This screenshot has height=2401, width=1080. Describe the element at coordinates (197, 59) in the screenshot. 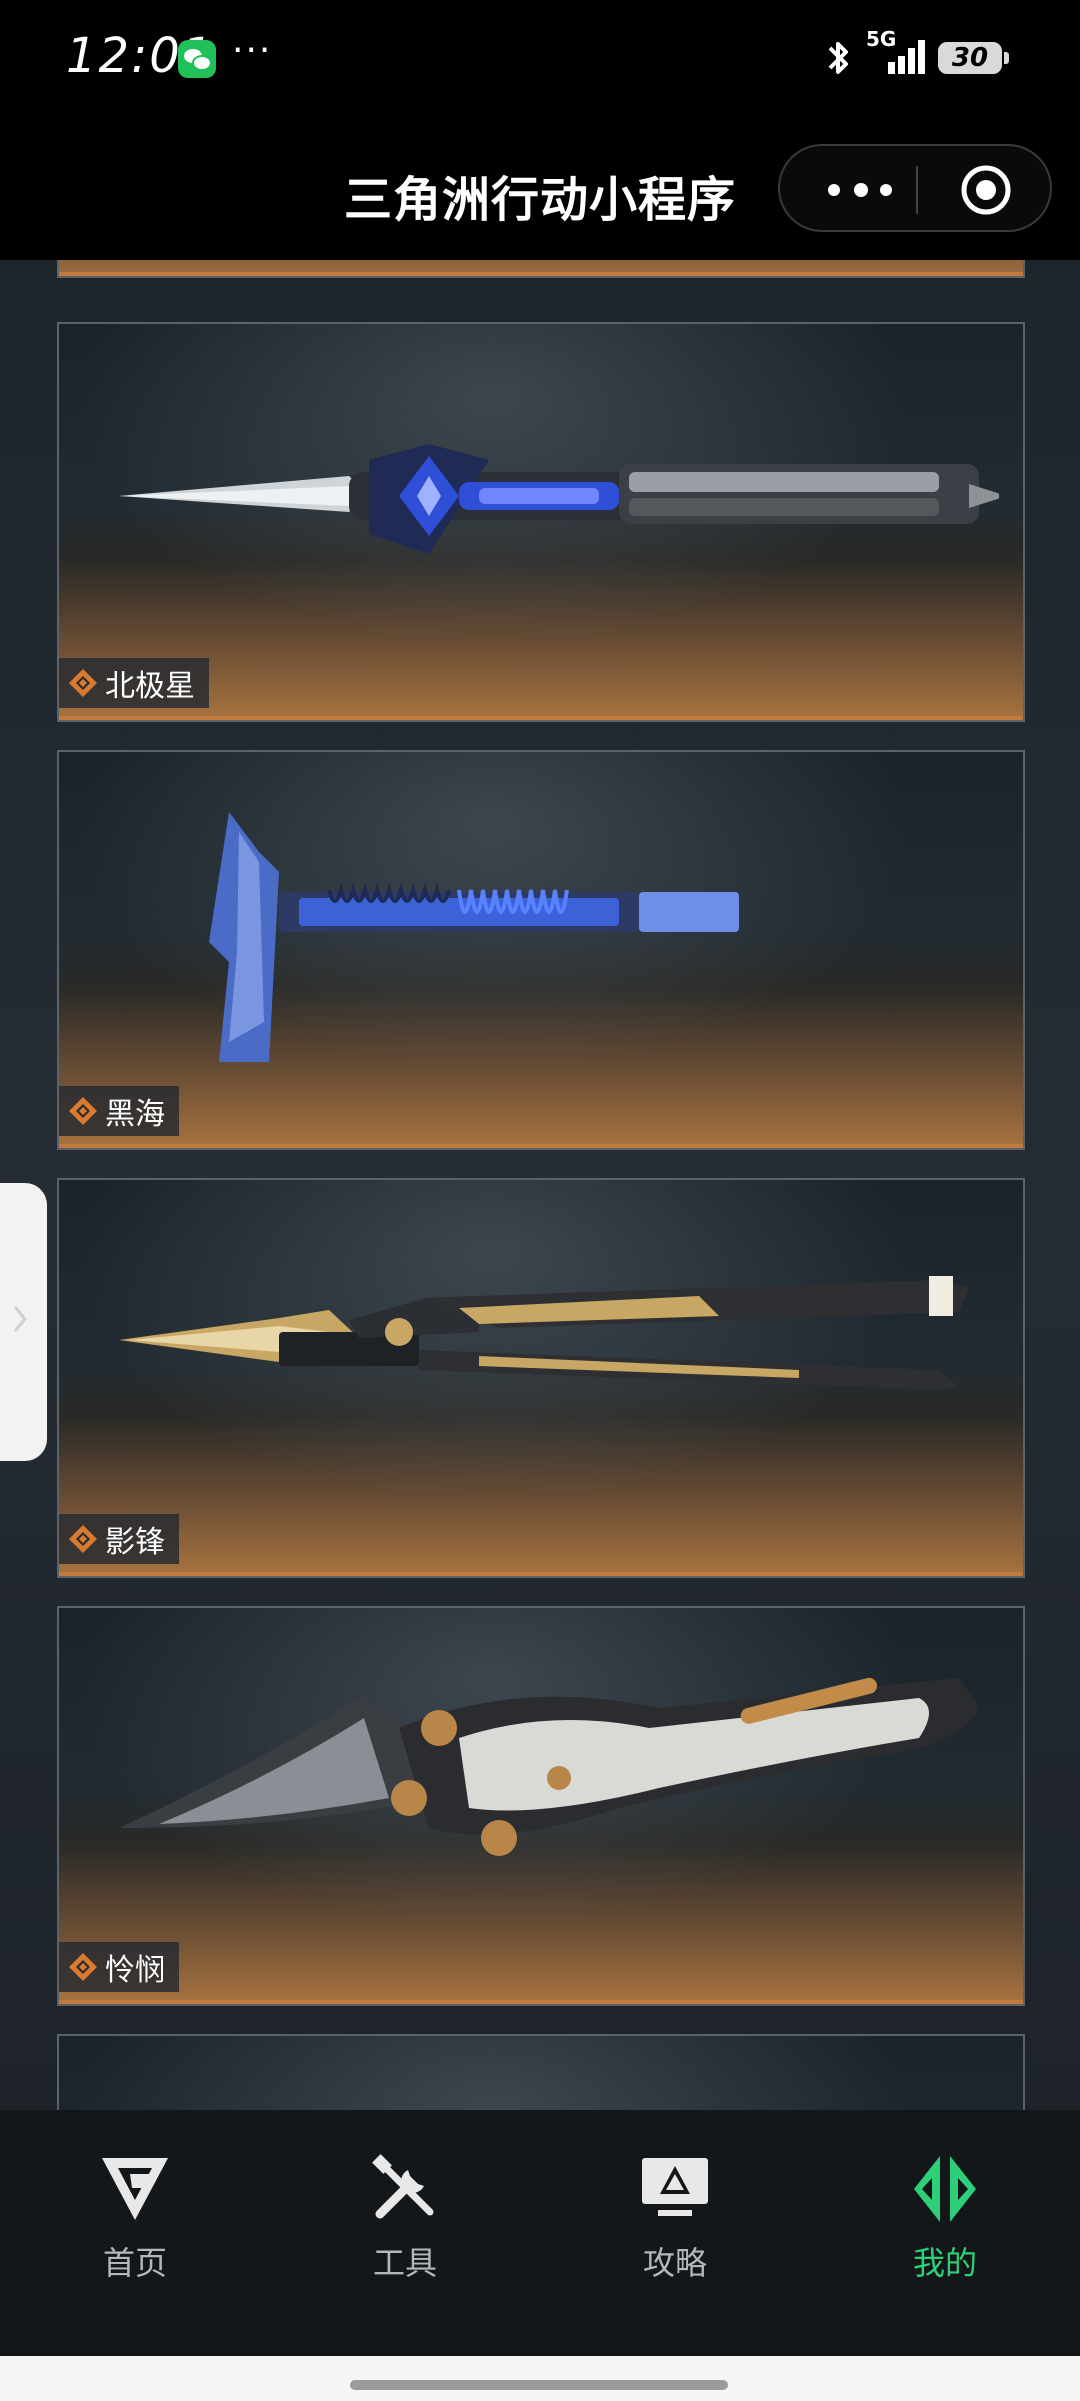

I see `wechat-icon` at that location.